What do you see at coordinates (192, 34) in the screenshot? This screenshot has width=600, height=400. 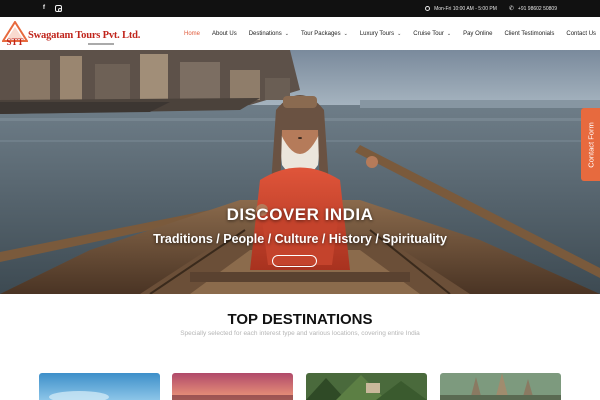 I see `nav-home: Home` at bounding box center [192, 34].